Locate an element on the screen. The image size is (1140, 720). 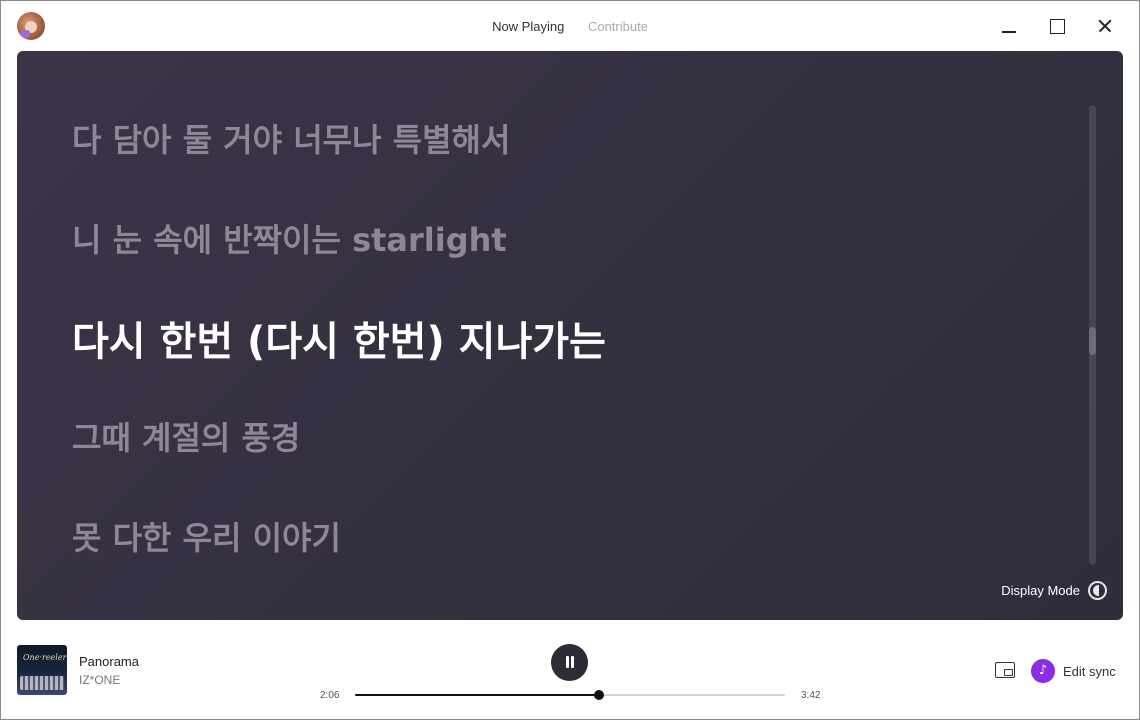
track-title: Panorama is located at coordinates (109, 661).